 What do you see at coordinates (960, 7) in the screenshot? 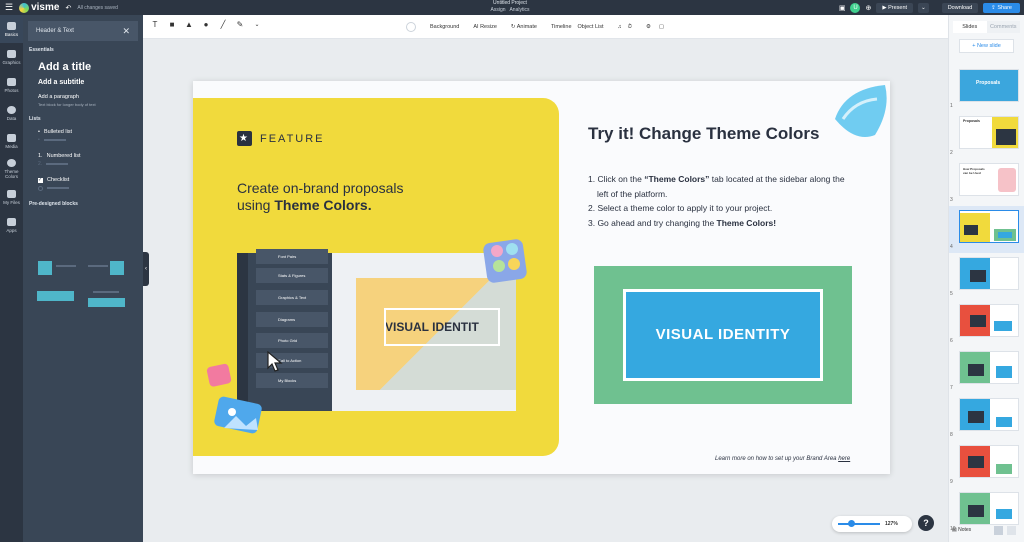
I see `download-button: Download` at bounding box center [960, 7].